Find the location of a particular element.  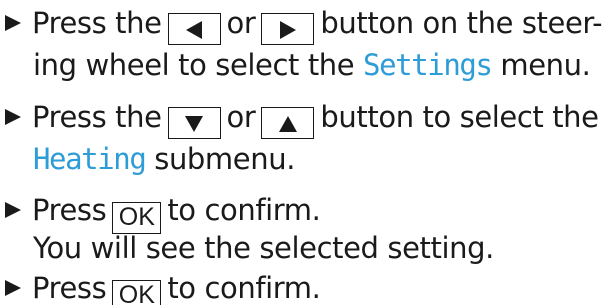

step-2: Press the or button to select the is located at coordinates (309, 117).